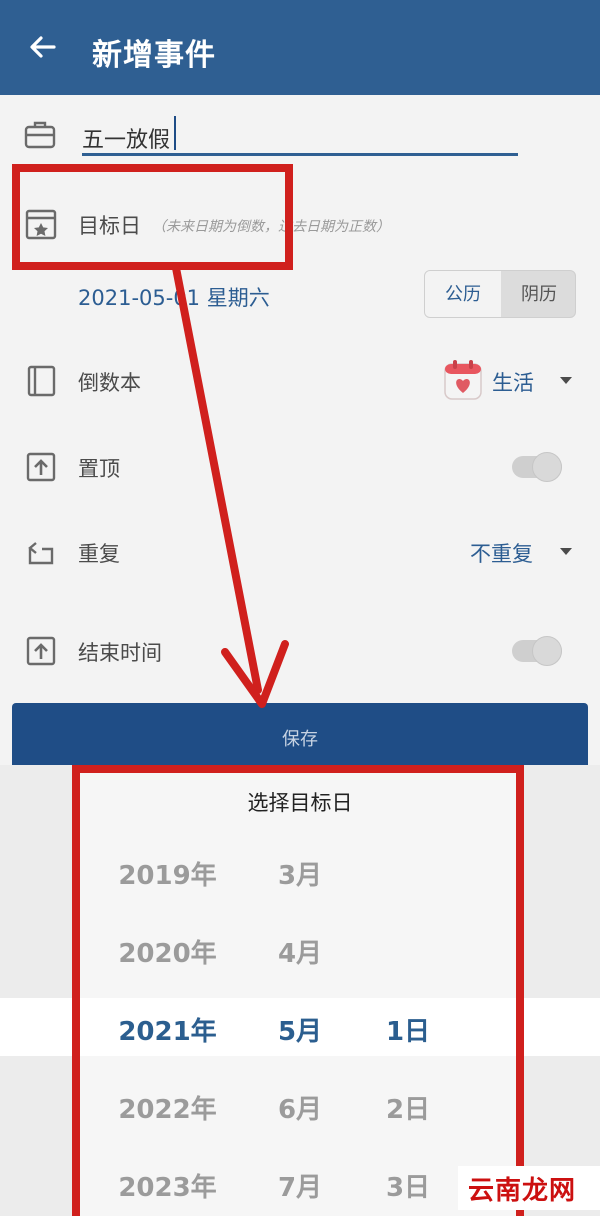 This screenshot has height=1216, width=600. Describe the element at coordinates (41, 381) in the screenshot. I see `book-icon` at that location.